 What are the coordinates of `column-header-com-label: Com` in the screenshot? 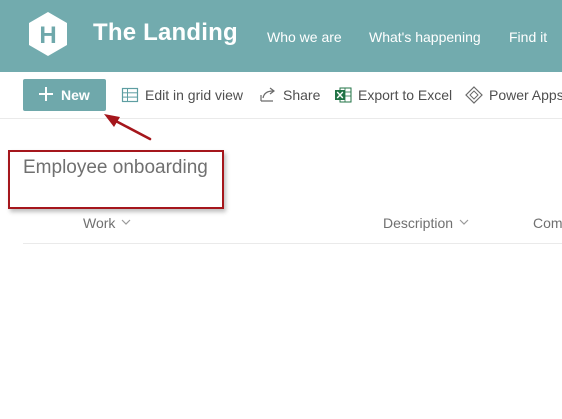 It's located at (547, 223).